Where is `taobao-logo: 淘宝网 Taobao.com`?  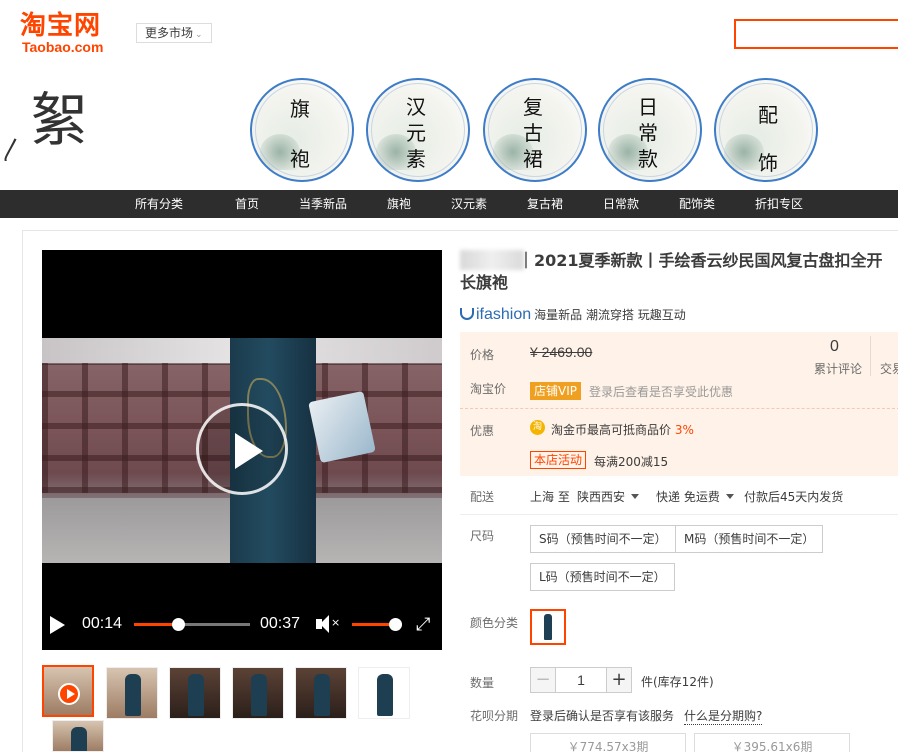
taobao-logo: 淘宝网 Taobao.com is located at coordinates (70, 34).